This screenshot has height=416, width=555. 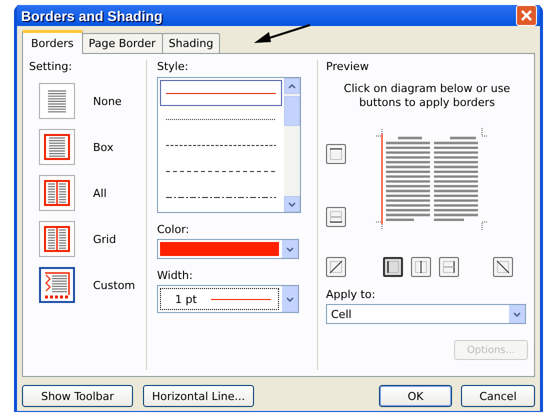 I want to click on width-dropdown: 1 pt, so click(x=228, y=299).